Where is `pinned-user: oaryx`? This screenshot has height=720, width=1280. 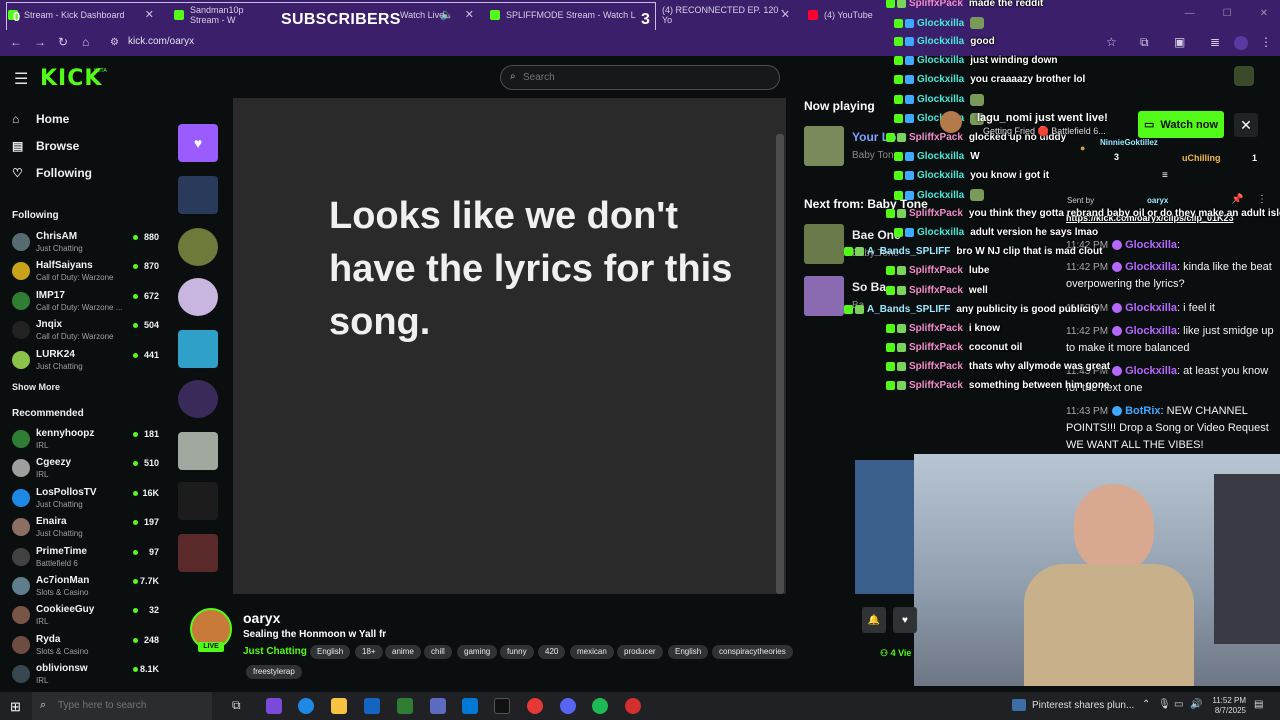
pinned-user: oaryx is located at coordinates (1157, 200).